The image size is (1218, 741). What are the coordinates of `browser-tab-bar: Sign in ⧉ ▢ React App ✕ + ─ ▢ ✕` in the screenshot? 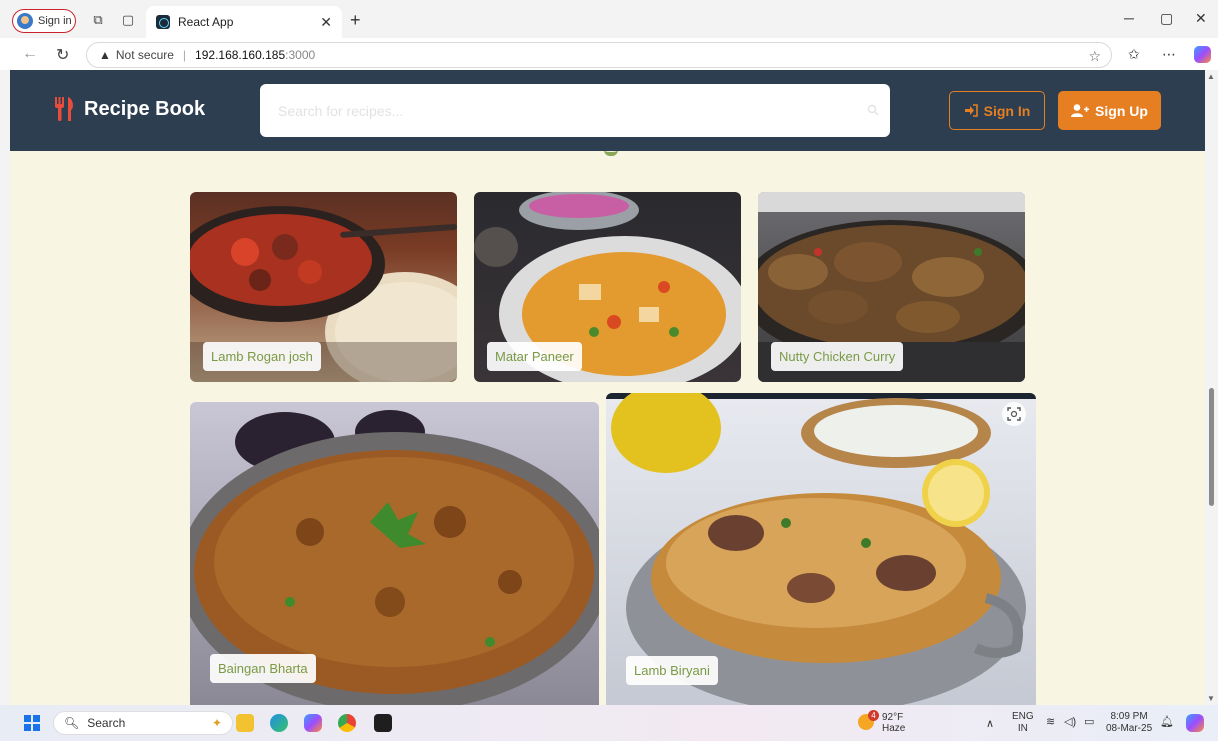 It's located at (609, 19).